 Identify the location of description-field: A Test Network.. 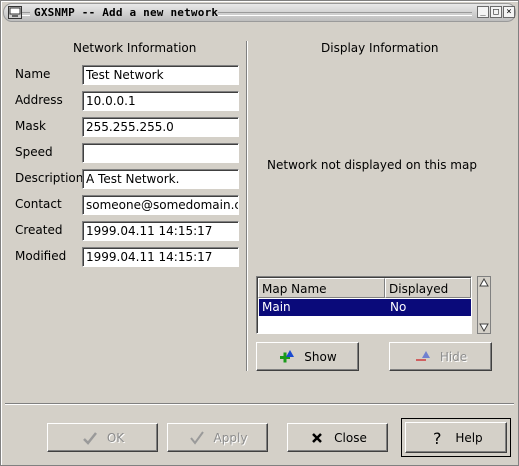
(160, 179).